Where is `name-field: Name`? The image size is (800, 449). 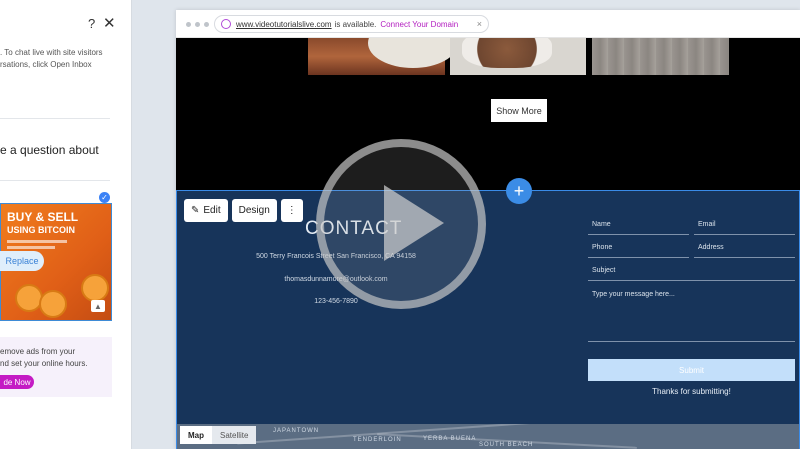
name-field: Name is located at coordinates (638, 228).